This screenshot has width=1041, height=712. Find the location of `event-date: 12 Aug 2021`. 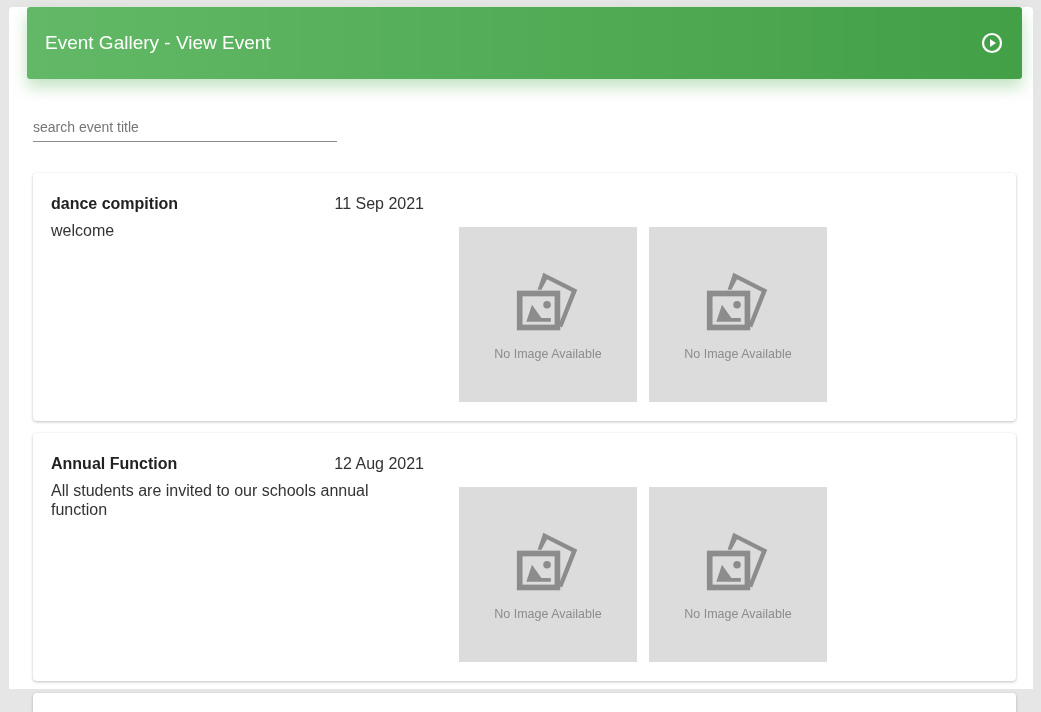

event-date: 12 Aug 2021 is located at coordinates (379, 464).